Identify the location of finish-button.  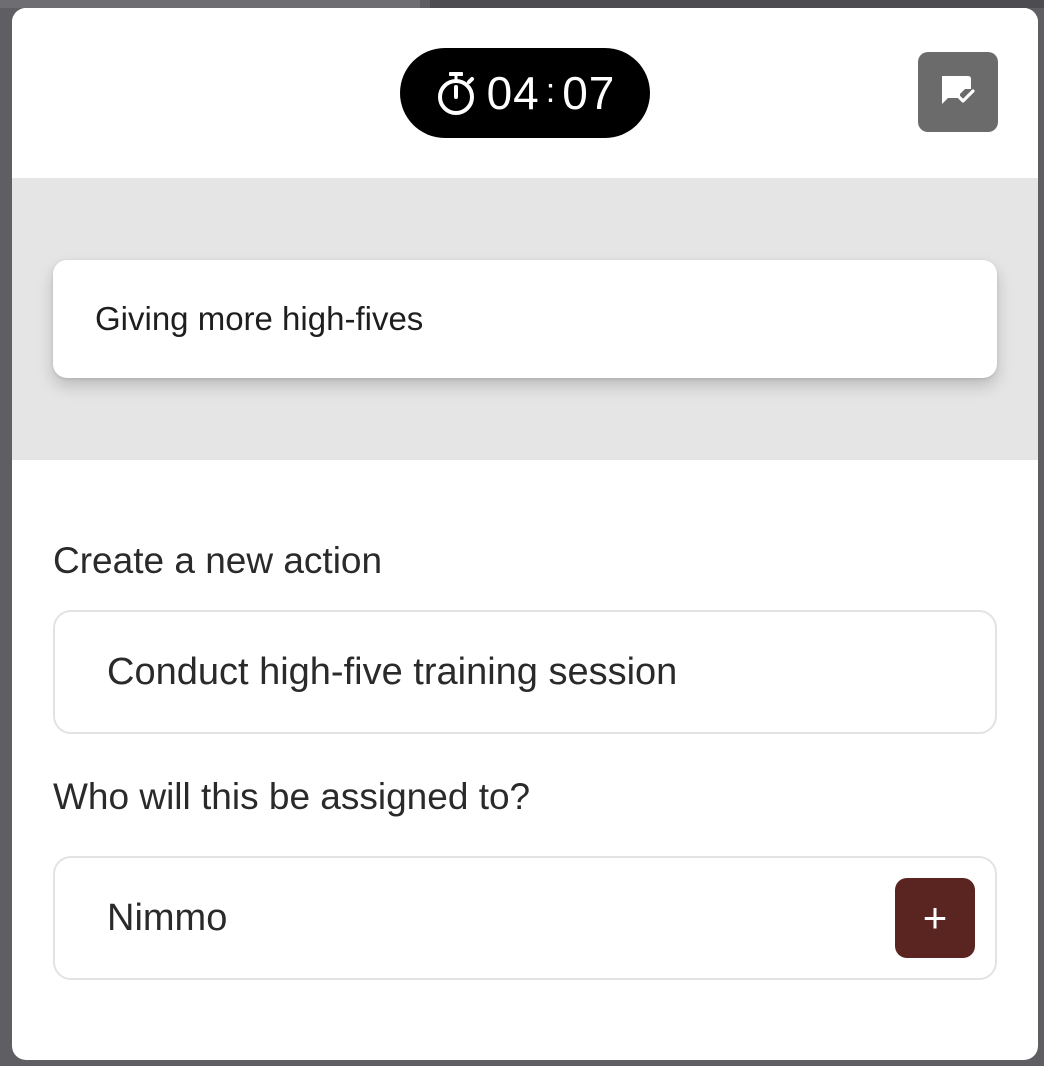
(958, 92).